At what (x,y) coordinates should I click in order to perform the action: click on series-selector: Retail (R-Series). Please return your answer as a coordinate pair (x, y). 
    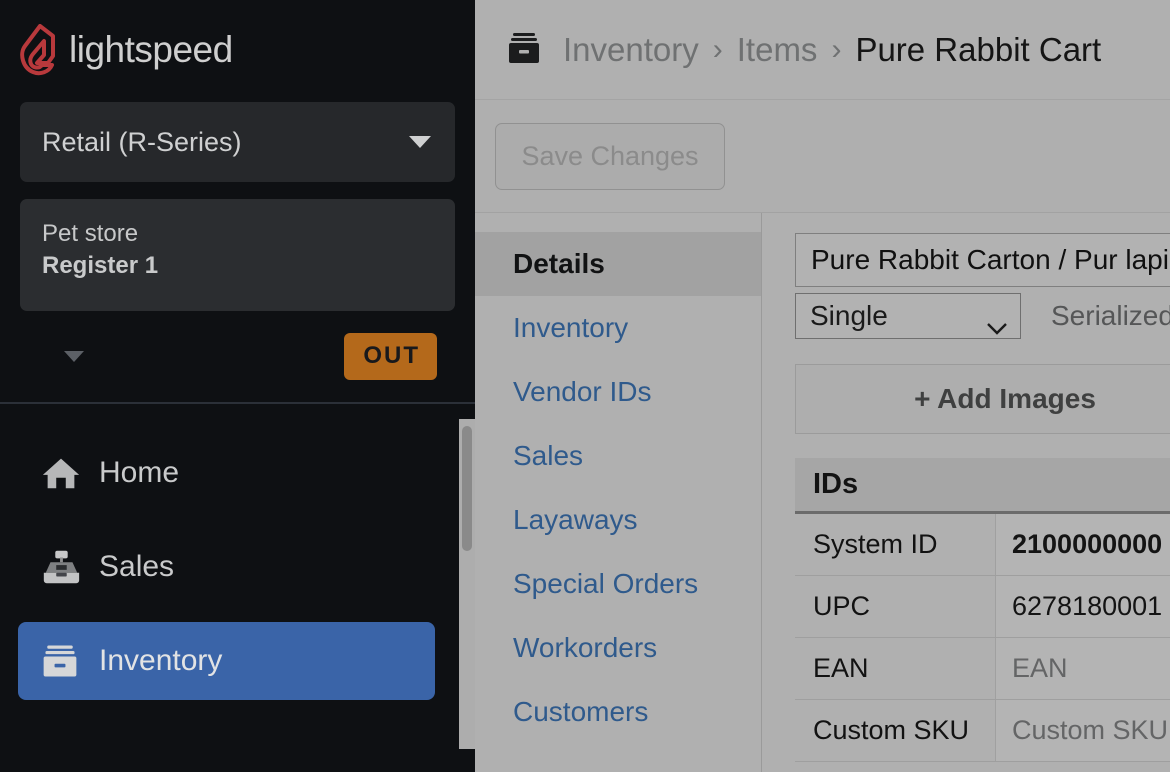
    Looking at the image, I should click on (237, 142).